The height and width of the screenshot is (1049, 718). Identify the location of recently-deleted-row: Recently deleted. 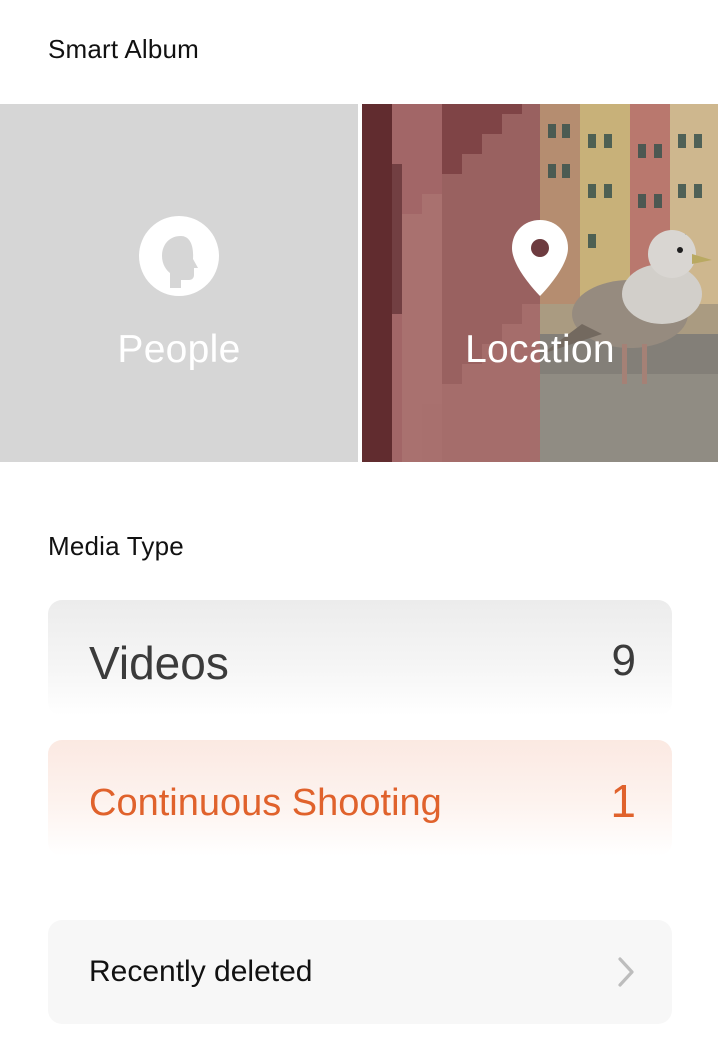
(360, 972).